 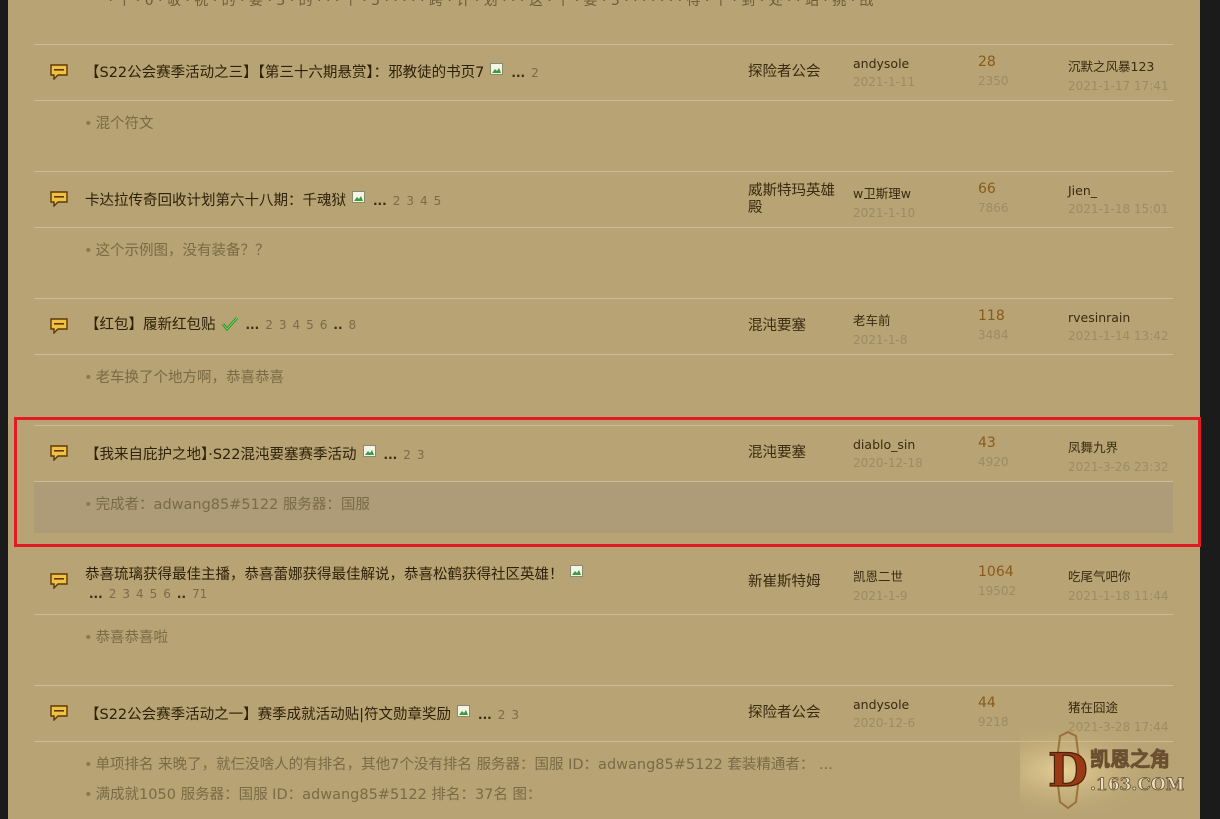 I want to click on thread-title-line: 【S22公会赛季活动之一】赛季成就活动贴|符文勋章奖励 ... 2 3, so click(x=305, y=714).